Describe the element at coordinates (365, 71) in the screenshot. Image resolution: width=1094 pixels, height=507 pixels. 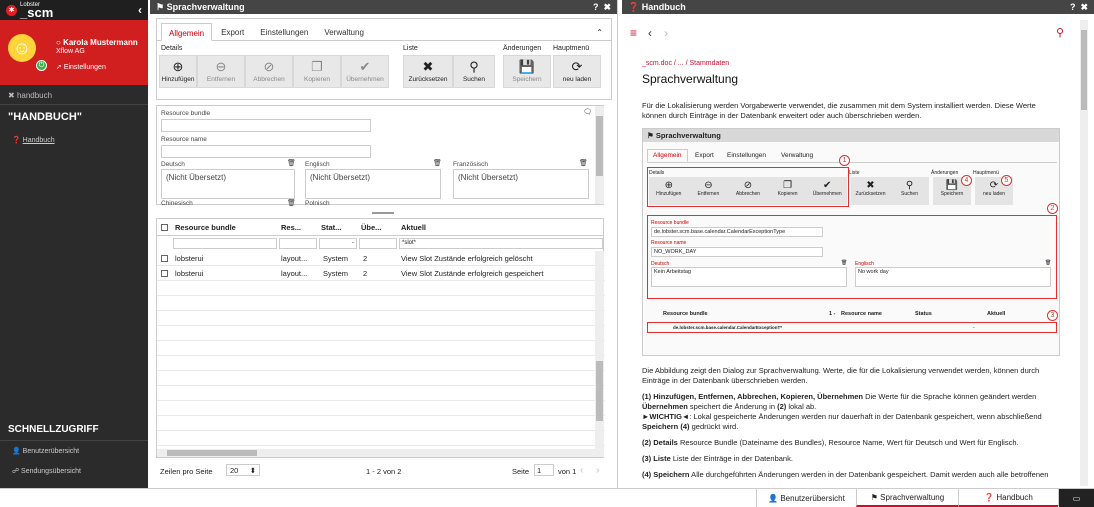
I see `apply-button: ✔ Übernehmen` at that location.